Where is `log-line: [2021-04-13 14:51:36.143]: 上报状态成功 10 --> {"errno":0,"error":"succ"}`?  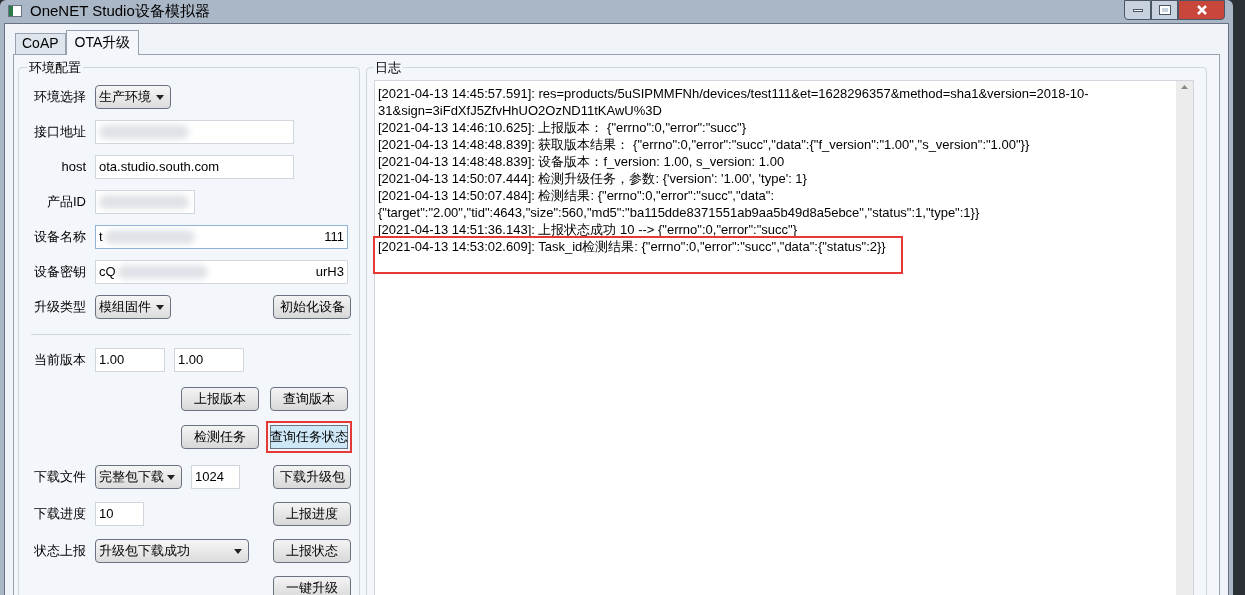
log-line: [2021-04-13 14:51:36.143]: 上报状态成功 10 --> {"errno":0,"error":"succ"} is located at coordinates (588, 229).